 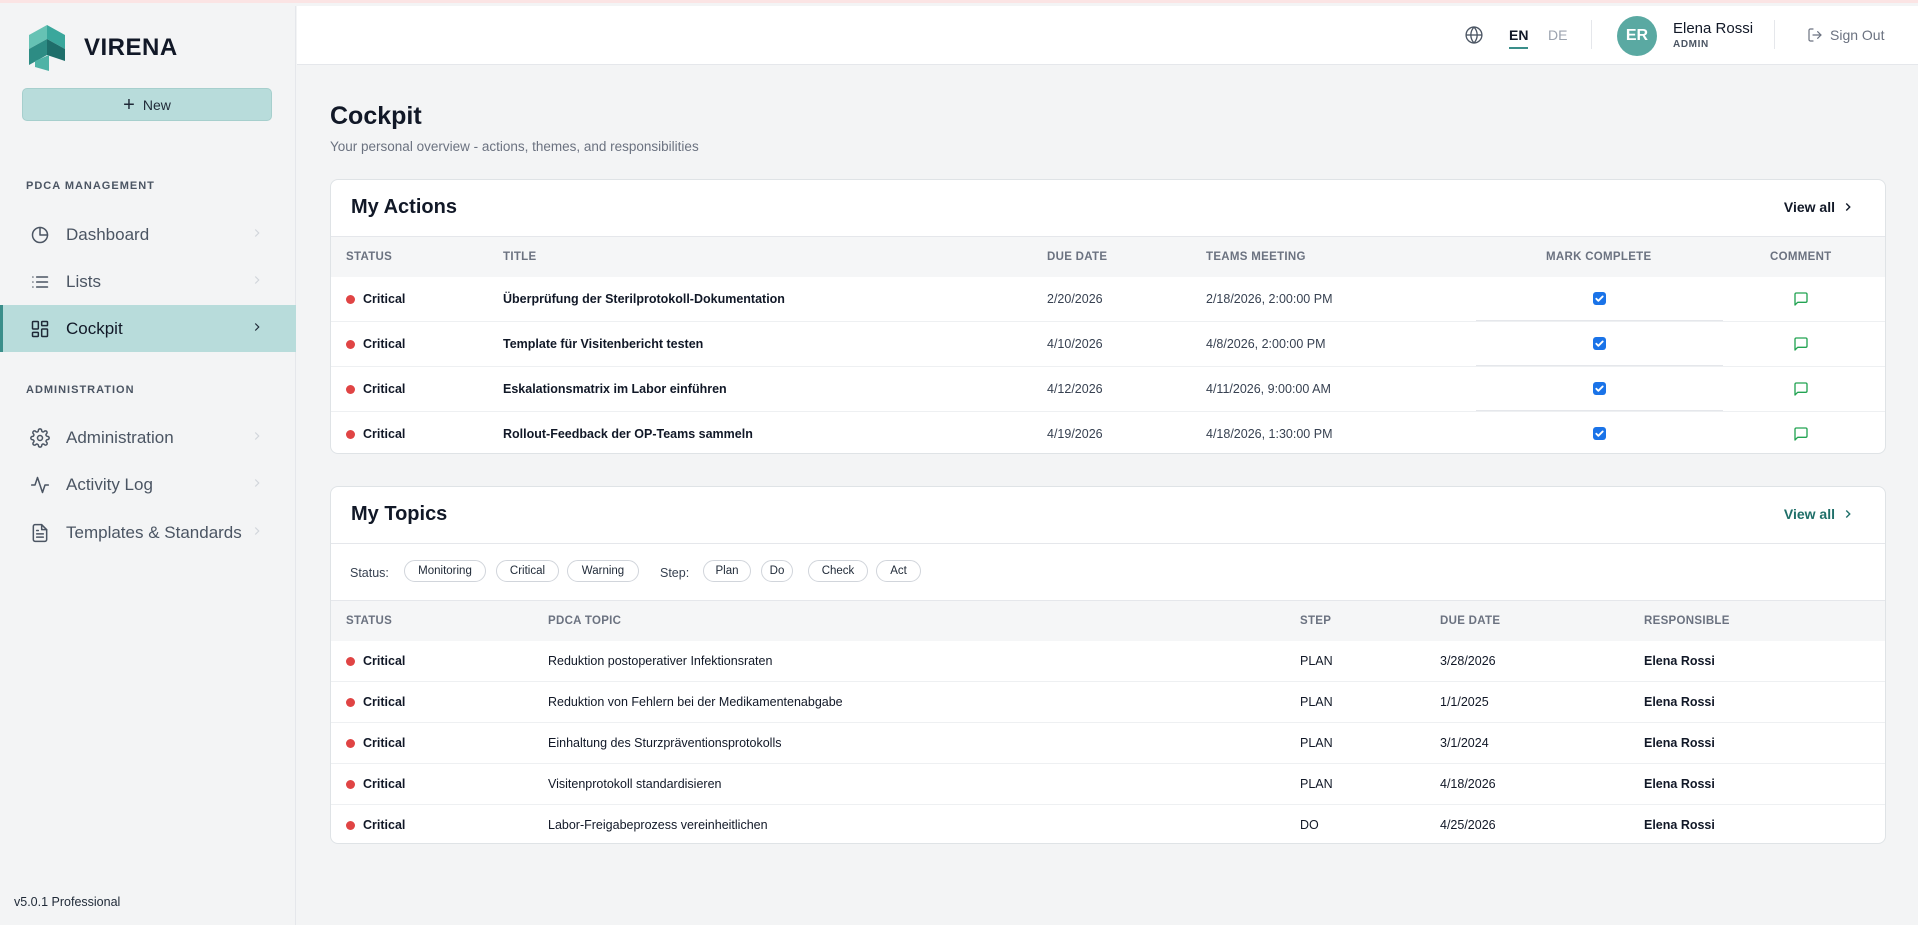 What do you see at coordinates (727, 571) in the screenshot?
I see `filter-chip-plan: Plan` at bounding box center [727, 571].